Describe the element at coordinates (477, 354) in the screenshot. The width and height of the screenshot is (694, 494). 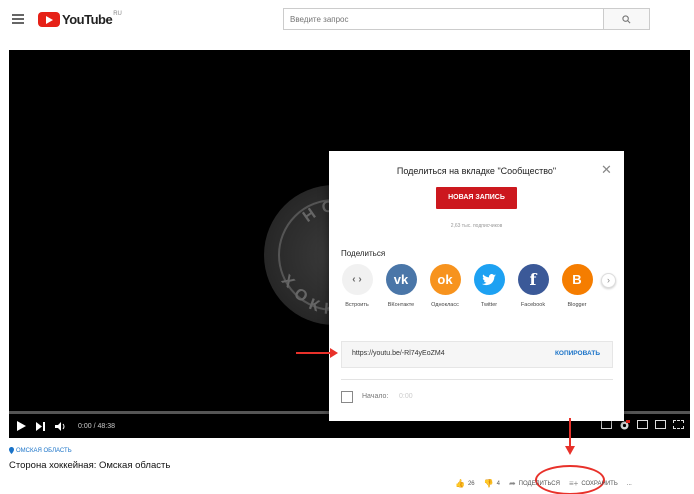
I see `share-link-box: https://youtu.be/-Rl74yEoZM4 КОПИРОВАТЬ` at that location.